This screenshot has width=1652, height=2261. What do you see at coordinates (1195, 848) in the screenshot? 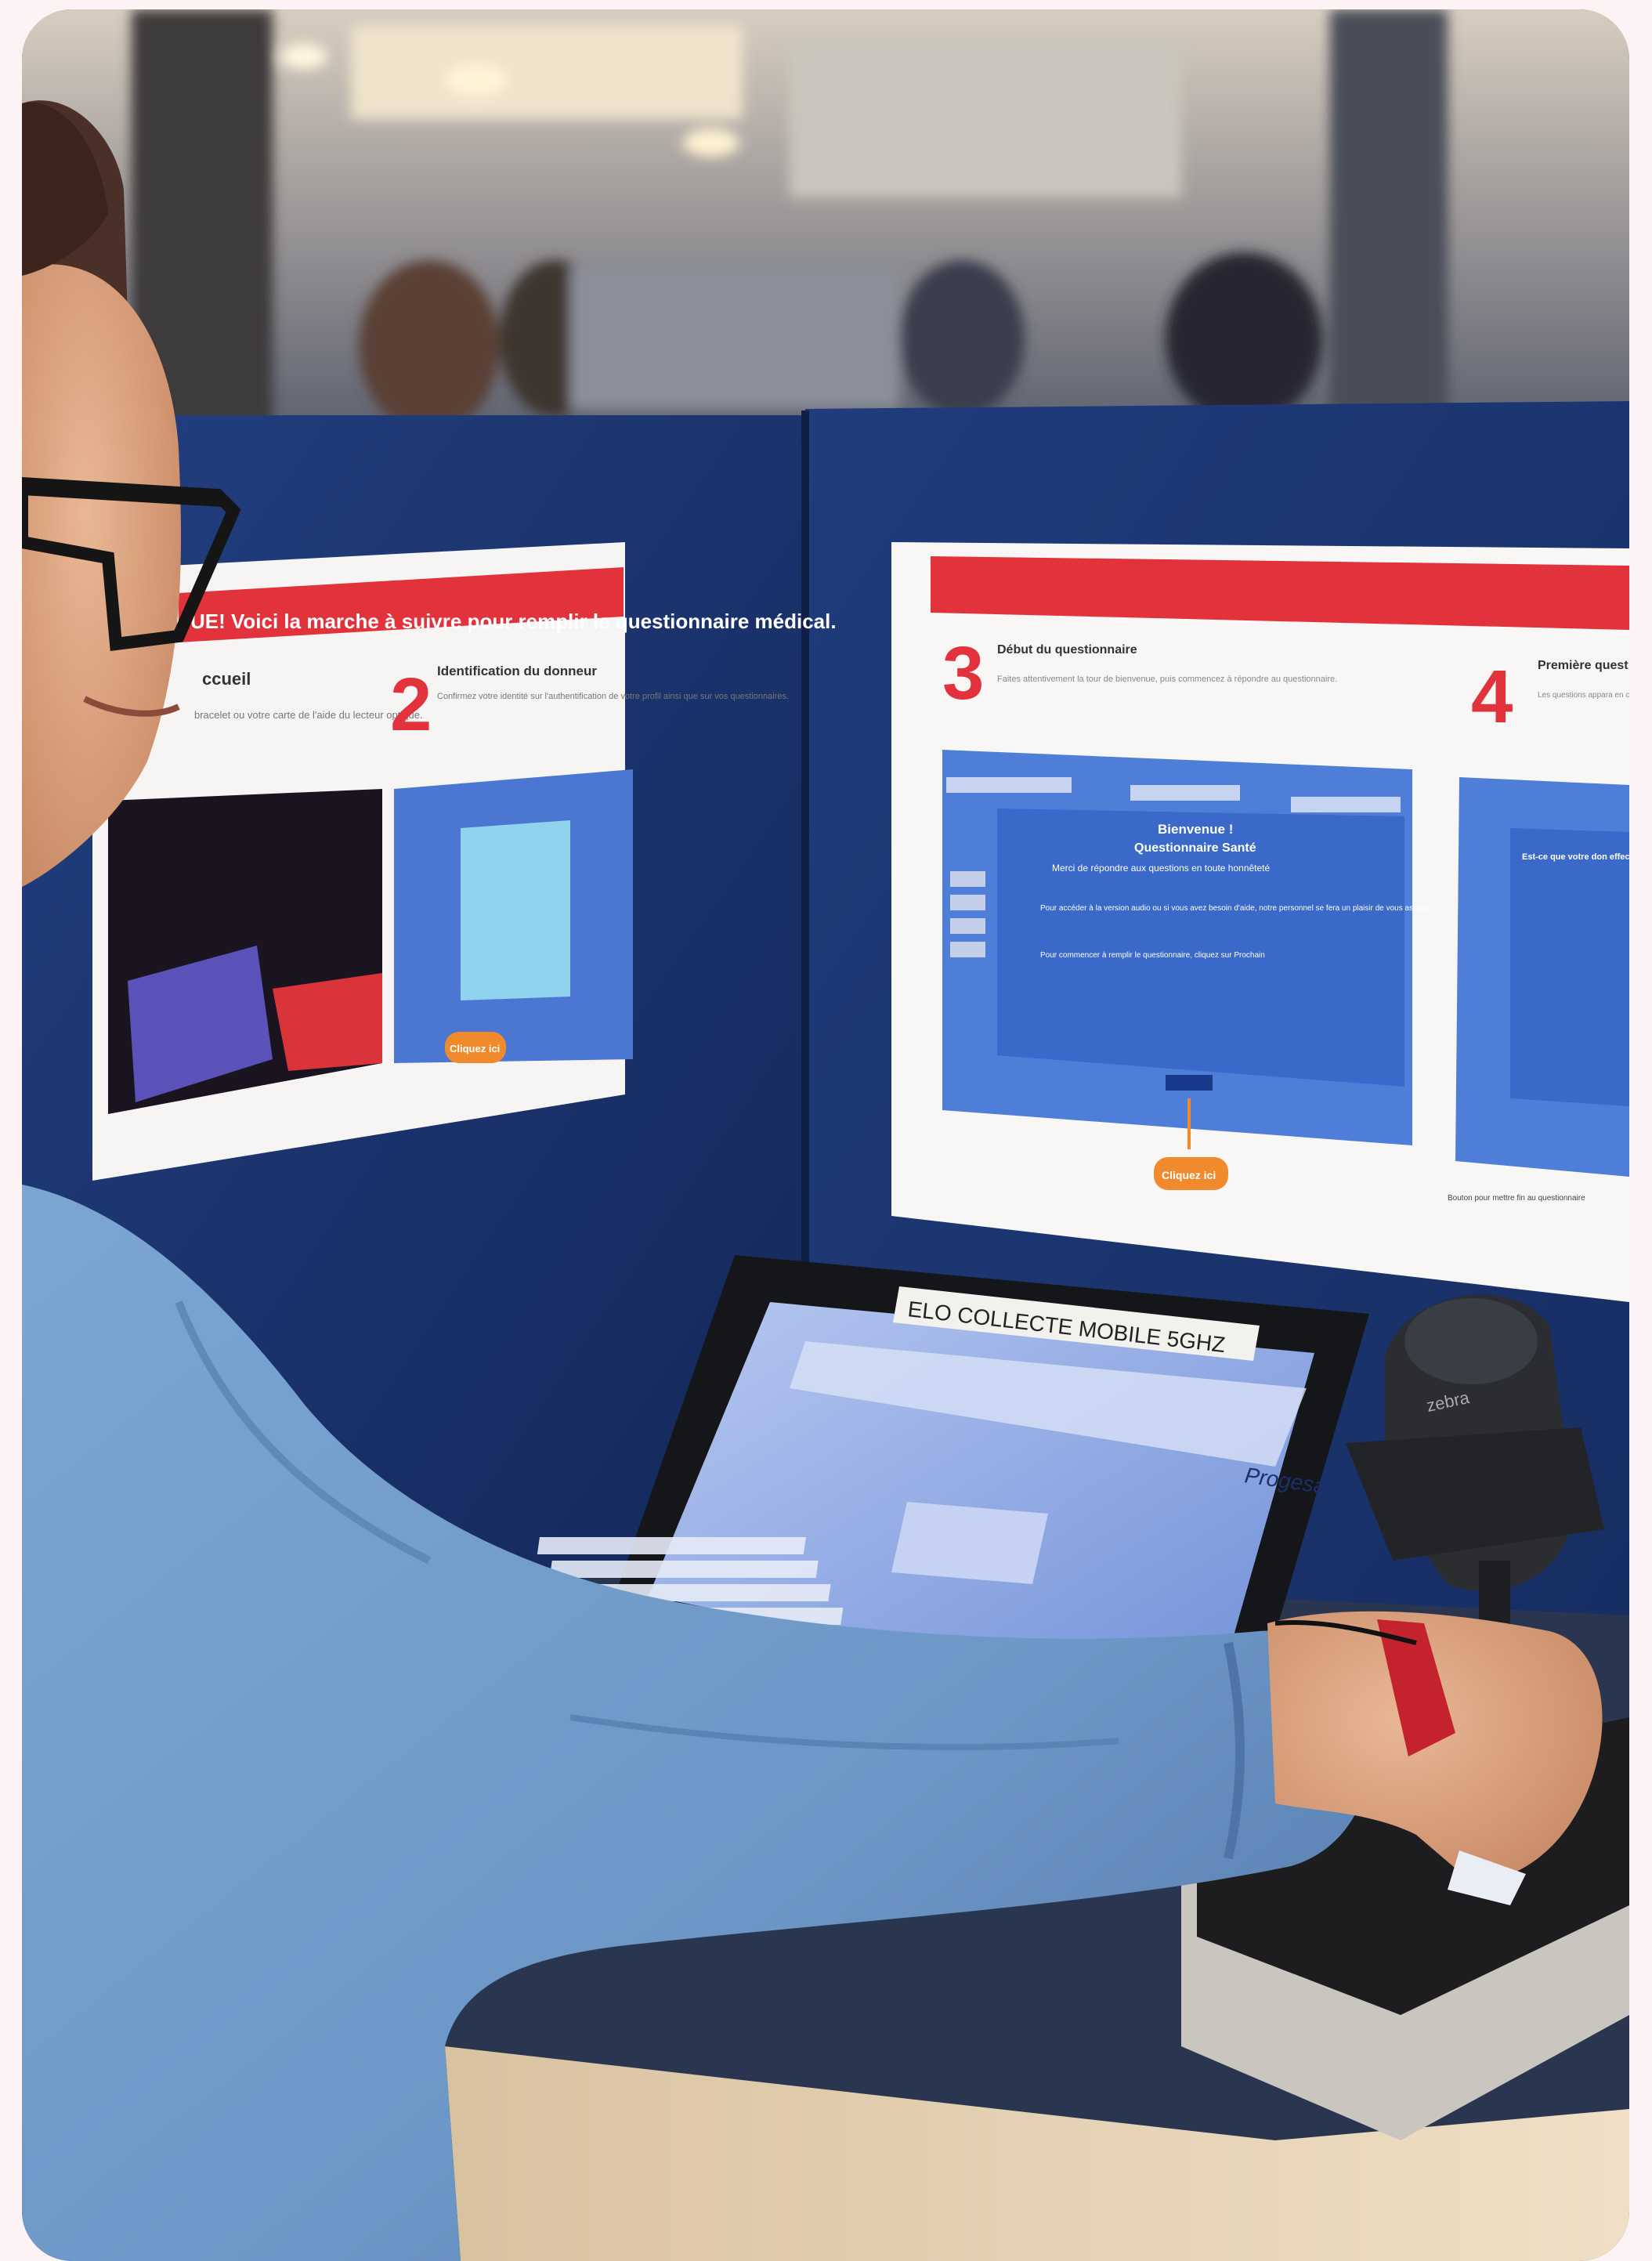
I see `screen-title: Questionnaire Santé` at bounding box center [1195, 848].